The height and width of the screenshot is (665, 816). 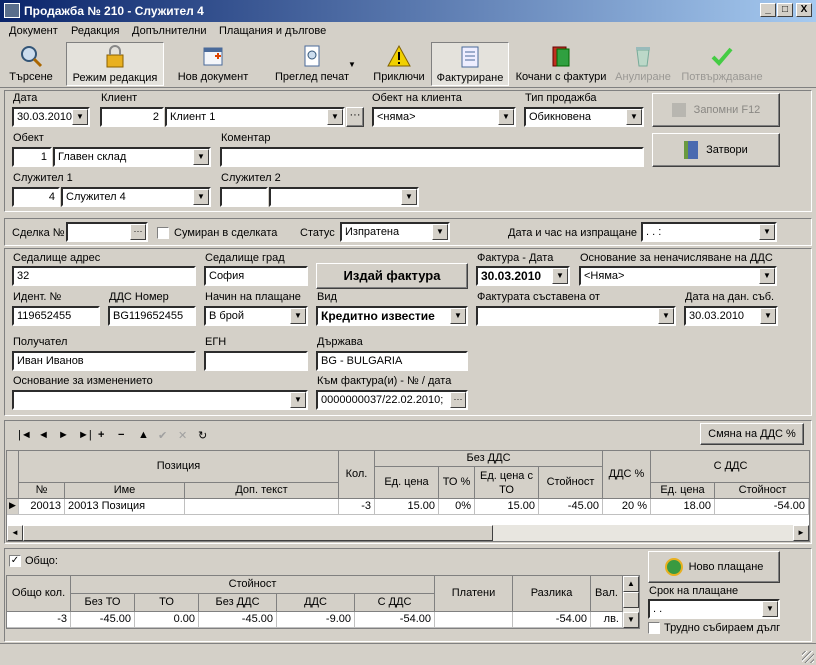 I want to click on object-select: Главен склад ▼, so click(x=132, y=157).